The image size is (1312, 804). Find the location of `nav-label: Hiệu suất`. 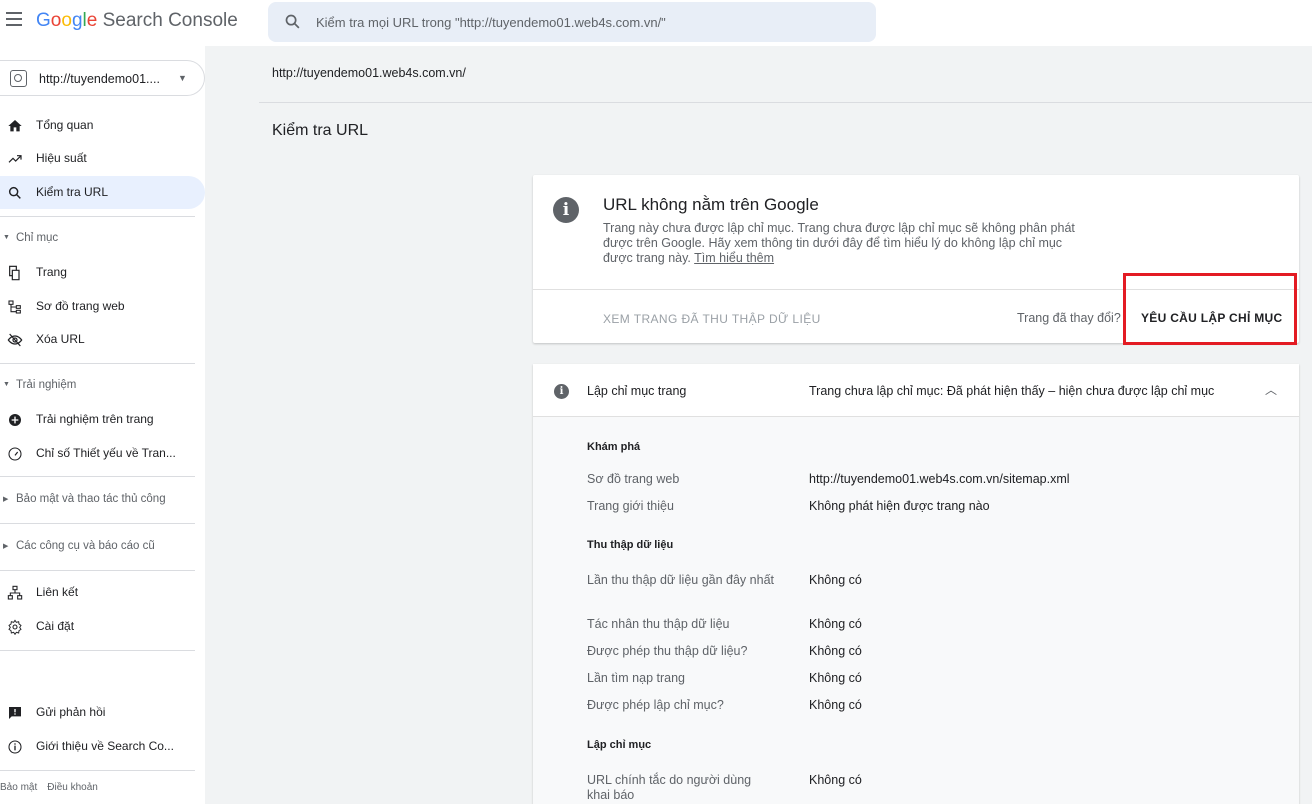

nav-label: Hiệu suất is located at coordinates (61, 158).